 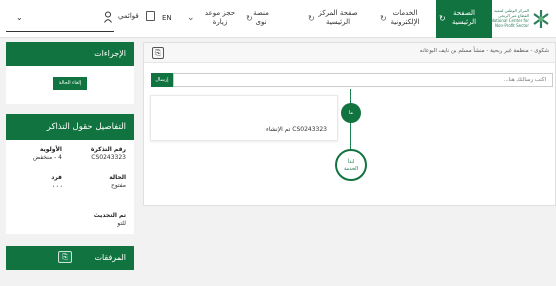 I want to click on nav-center-home: ↻ صفحة المركز الرئيسية, so click(x=338, y=19).